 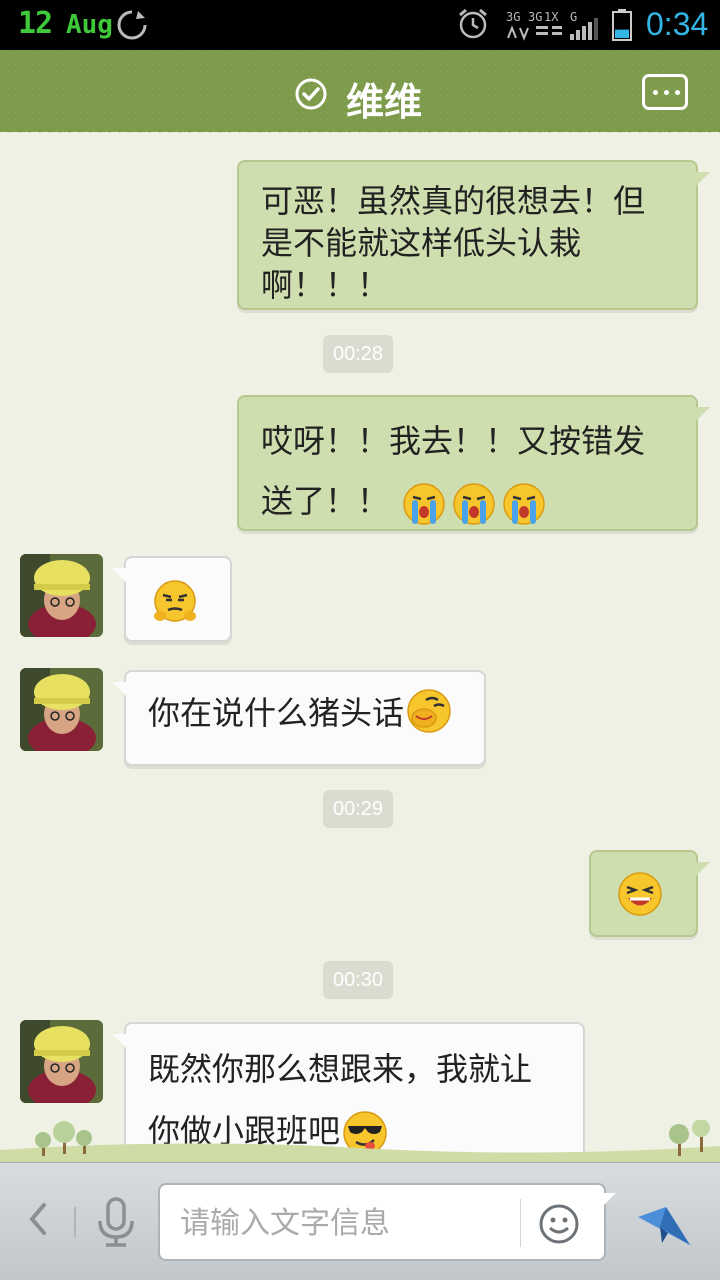 I want to click on status-bar: 12 Aug 3G 3G 1X G 0:34, so click(x=360, y=25).